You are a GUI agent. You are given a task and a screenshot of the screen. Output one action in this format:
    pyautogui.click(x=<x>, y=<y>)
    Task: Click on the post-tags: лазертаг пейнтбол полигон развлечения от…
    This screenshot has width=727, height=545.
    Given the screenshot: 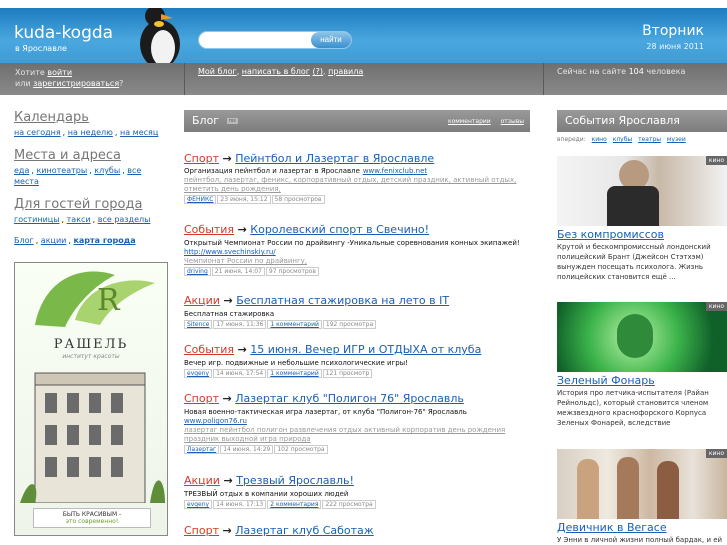 What is the action you would take?
    pyautogui.click(x=359, y=435)
    